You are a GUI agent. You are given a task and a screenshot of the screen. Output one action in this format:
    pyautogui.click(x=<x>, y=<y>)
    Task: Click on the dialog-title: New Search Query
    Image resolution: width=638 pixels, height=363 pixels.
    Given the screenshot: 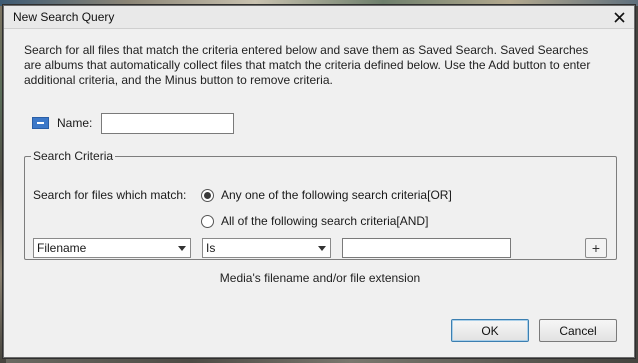 What is the action you would take?
    pyautogui.click(x=64, y=17)
    